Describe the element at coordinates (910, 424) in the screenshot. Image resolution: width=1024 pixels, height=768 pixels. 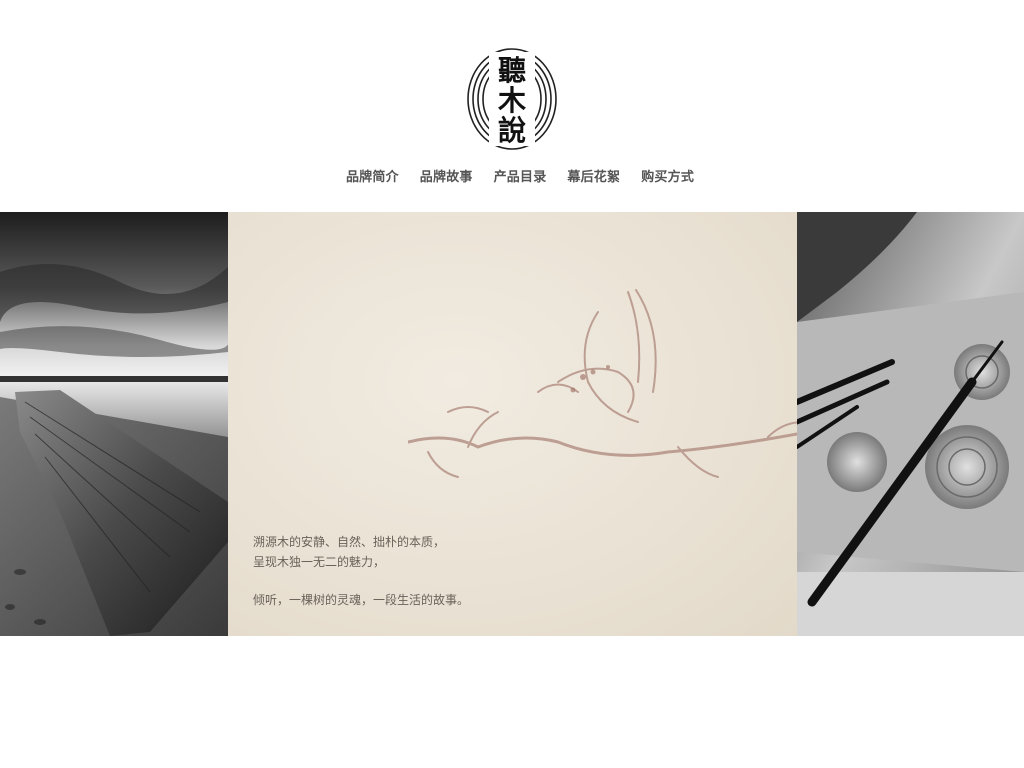
I see `wood-carving-photo` at that location.